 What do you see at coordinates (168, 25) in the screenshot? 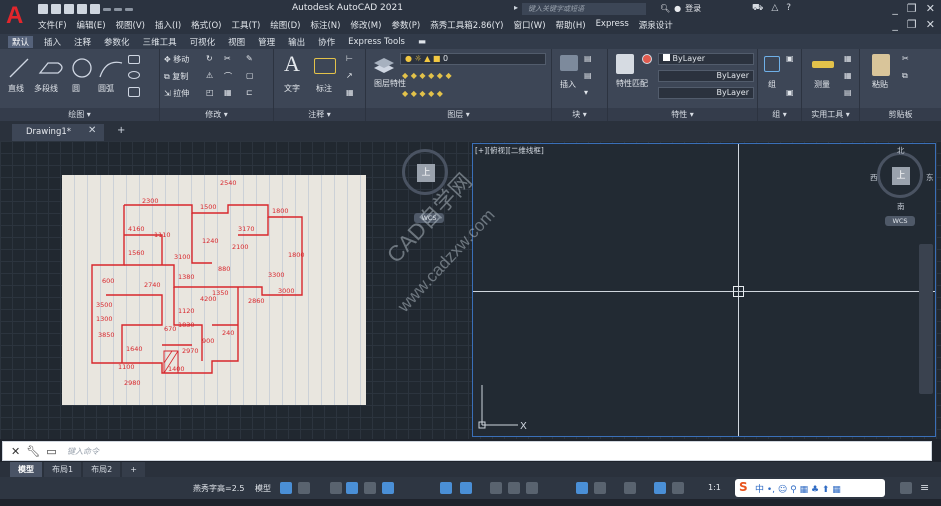
I see `menu-insert: 插入(I)` at bounding box center [168, 25].